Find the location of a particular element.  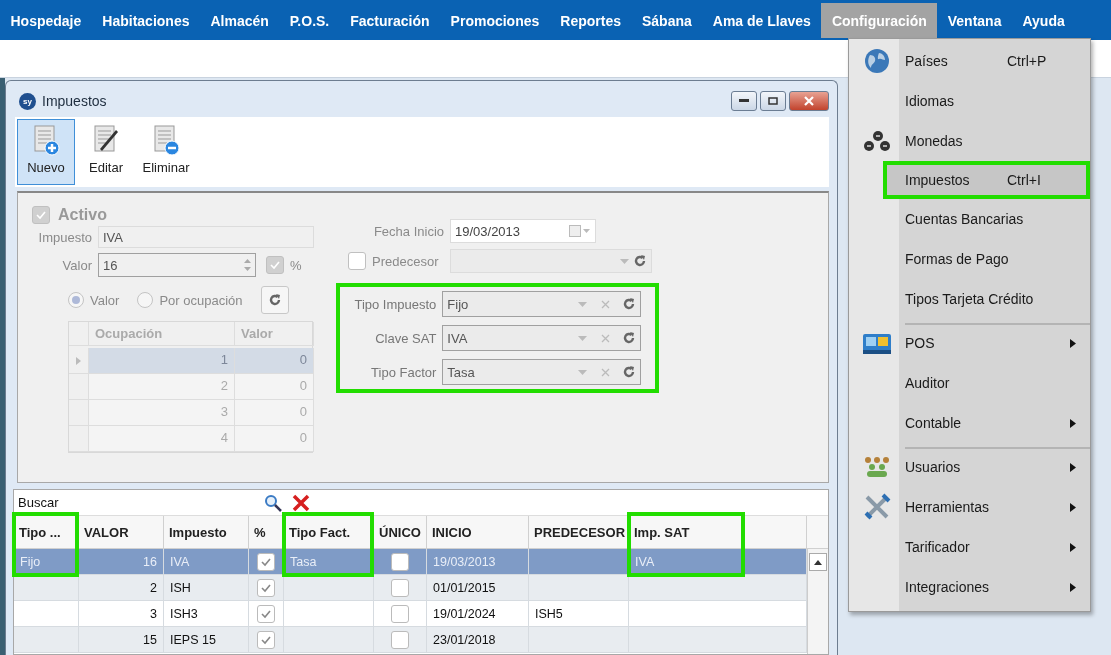

remove-document-icon is located at coordinates (166, 140).